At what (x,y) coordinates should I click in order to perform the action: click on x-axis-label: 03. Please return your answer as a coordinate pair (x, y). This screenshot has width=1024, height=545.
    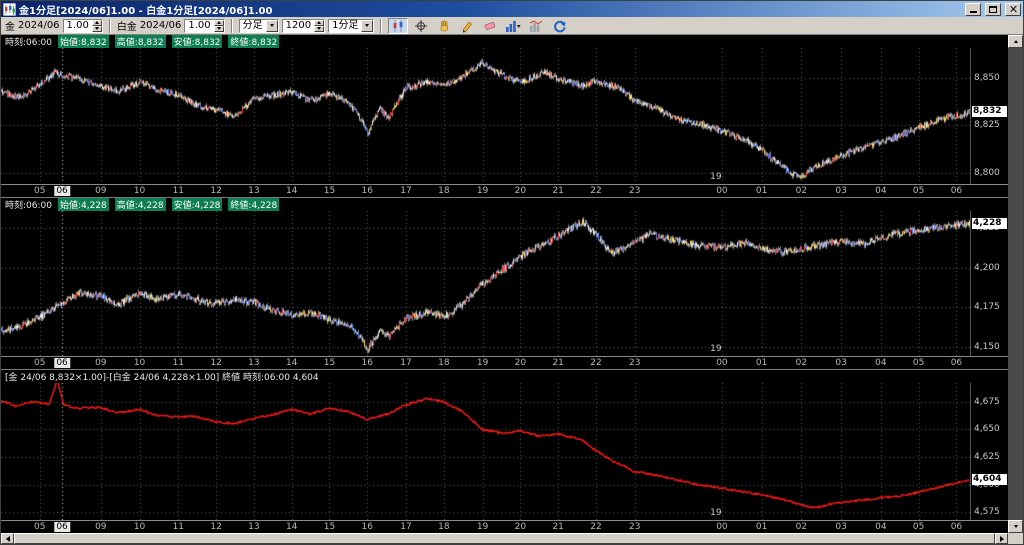
    Looking at the image, I should click on (841, 363).